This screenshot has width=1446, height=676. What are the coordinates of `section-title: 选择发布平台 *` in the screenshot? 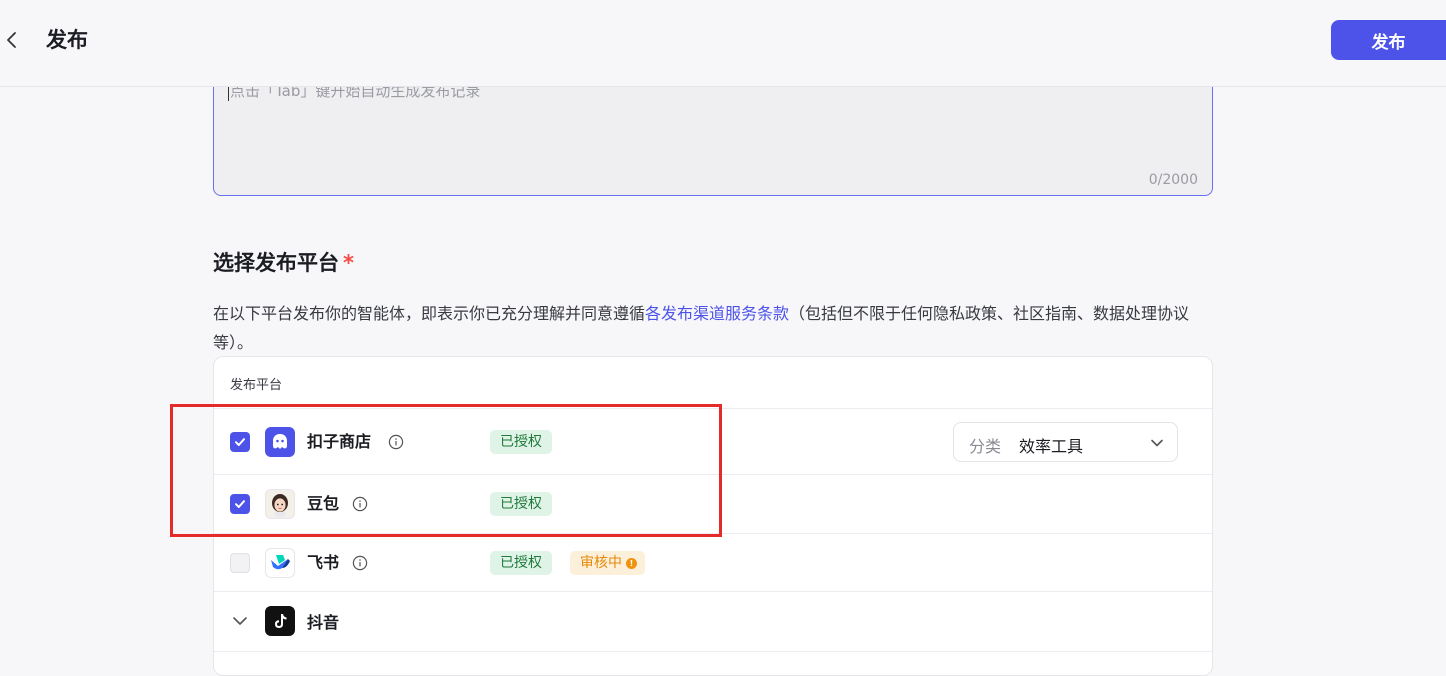 It's located at (283, 263).